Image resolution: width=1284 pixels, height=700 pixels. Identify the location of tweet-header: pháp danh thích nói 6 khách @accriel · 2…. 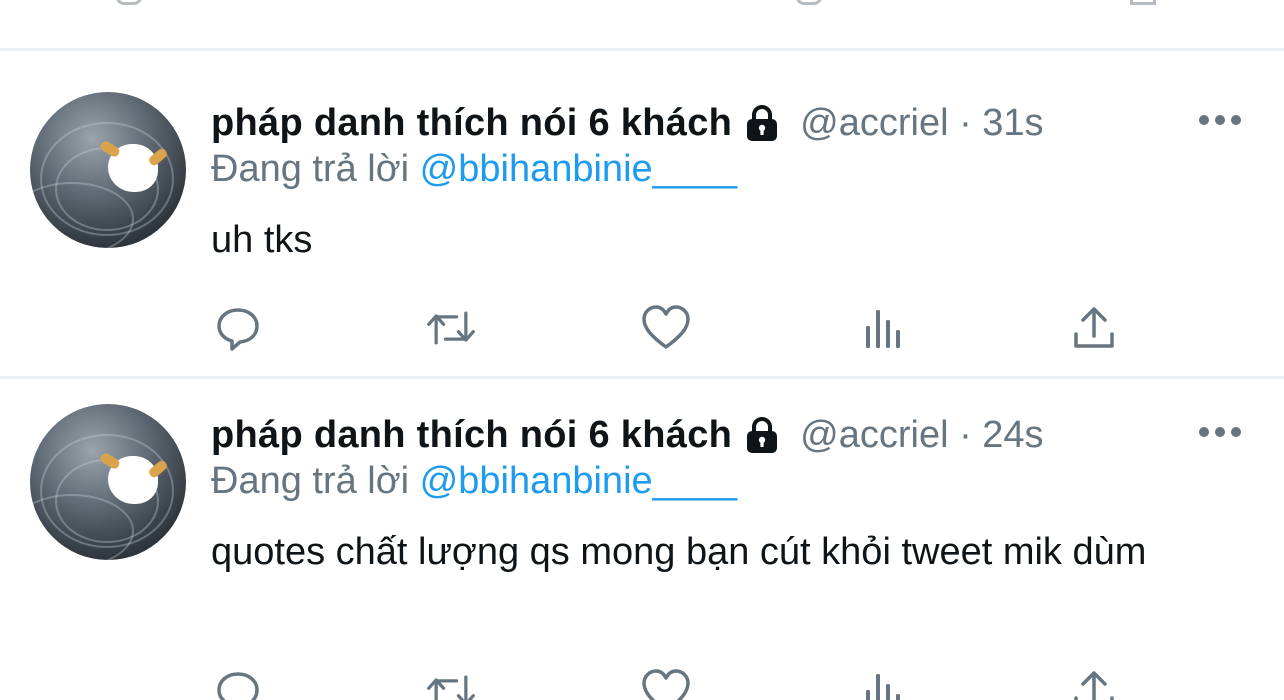
(627, 435).